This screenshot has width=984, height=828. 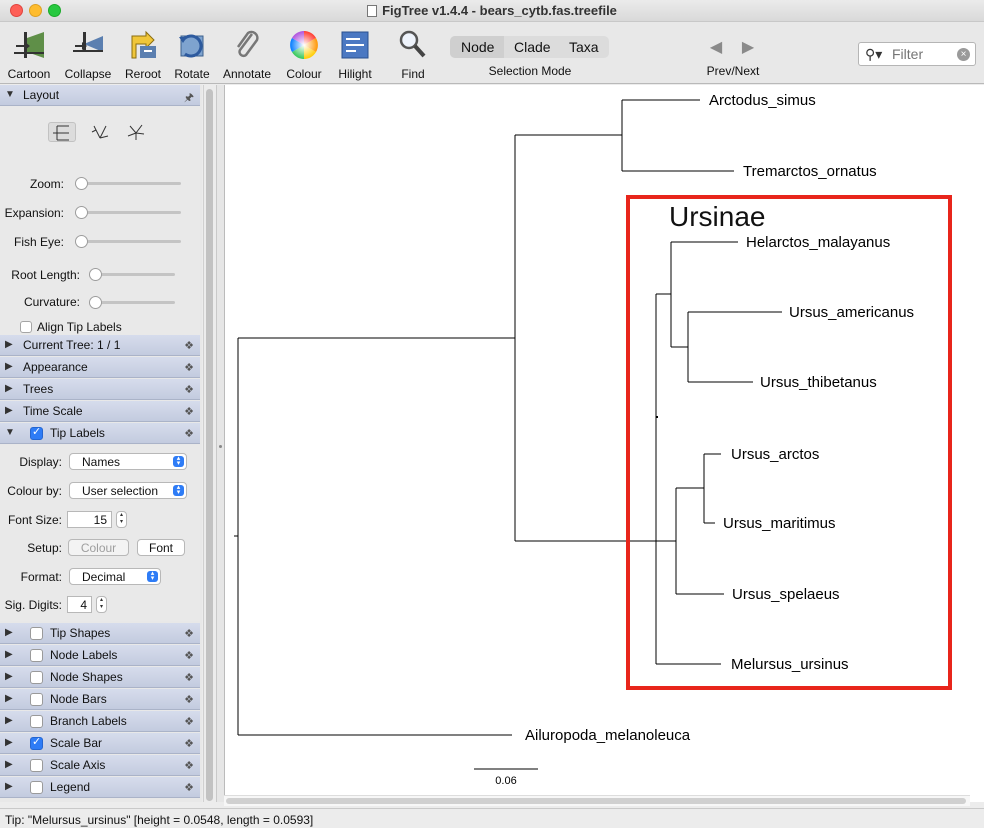 What do you see at coordinates (136, 132) in the screenshot?
I see `radial-layout-icon` at bounding box center [136, 132].